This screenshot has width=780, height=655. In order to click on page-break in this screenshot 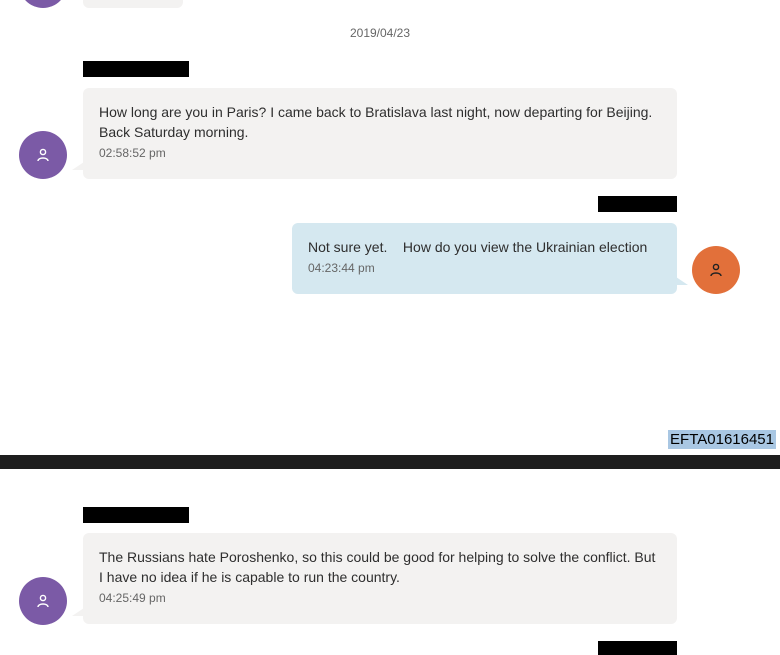, I will do `click(390, 462)`.